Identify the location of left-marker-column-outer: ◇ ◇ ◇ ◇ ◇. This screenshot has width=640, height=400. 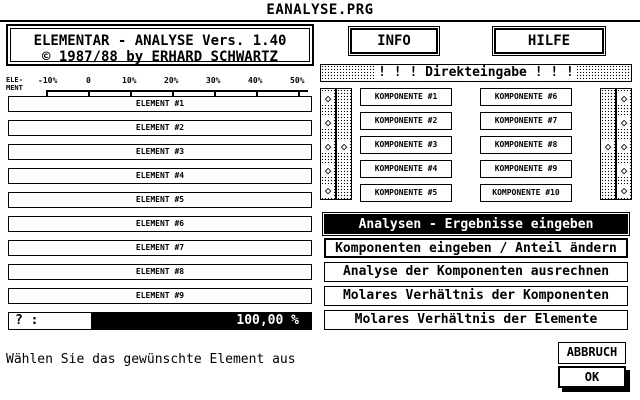
(328, 144).